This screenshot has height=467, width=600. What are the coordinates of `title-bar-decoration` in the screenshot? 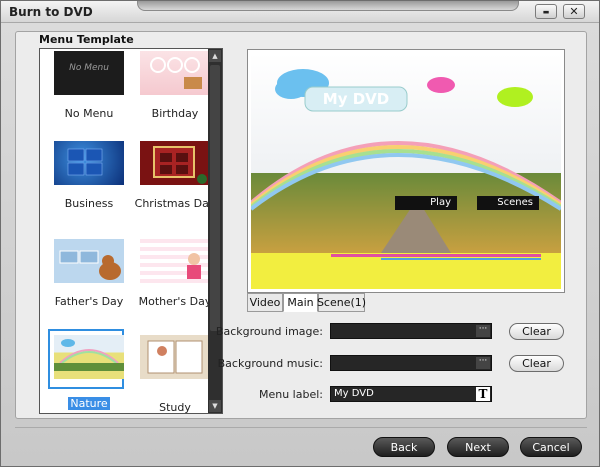 It's located at (328, 6).